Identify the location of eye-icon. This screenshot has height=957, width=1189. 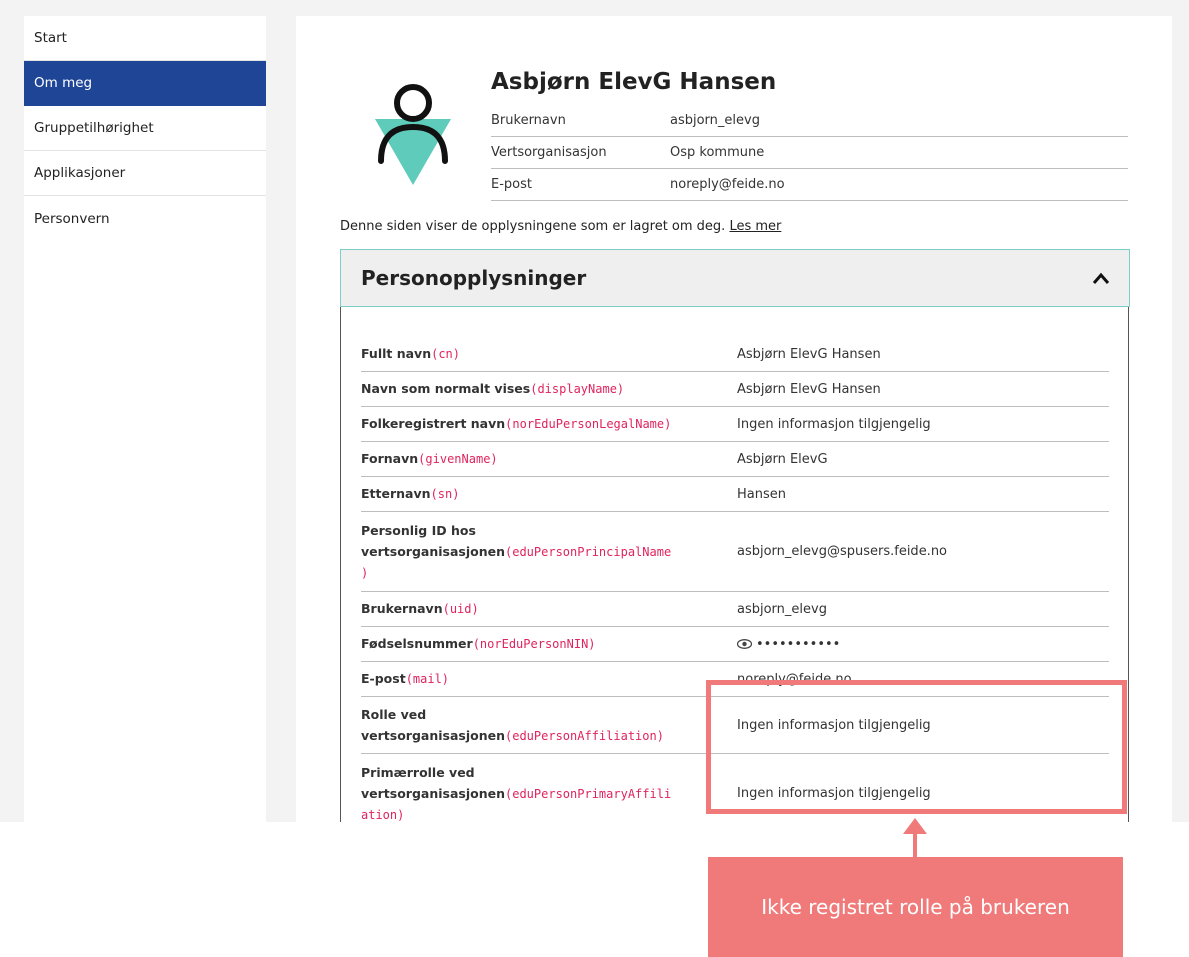
(744, 644).